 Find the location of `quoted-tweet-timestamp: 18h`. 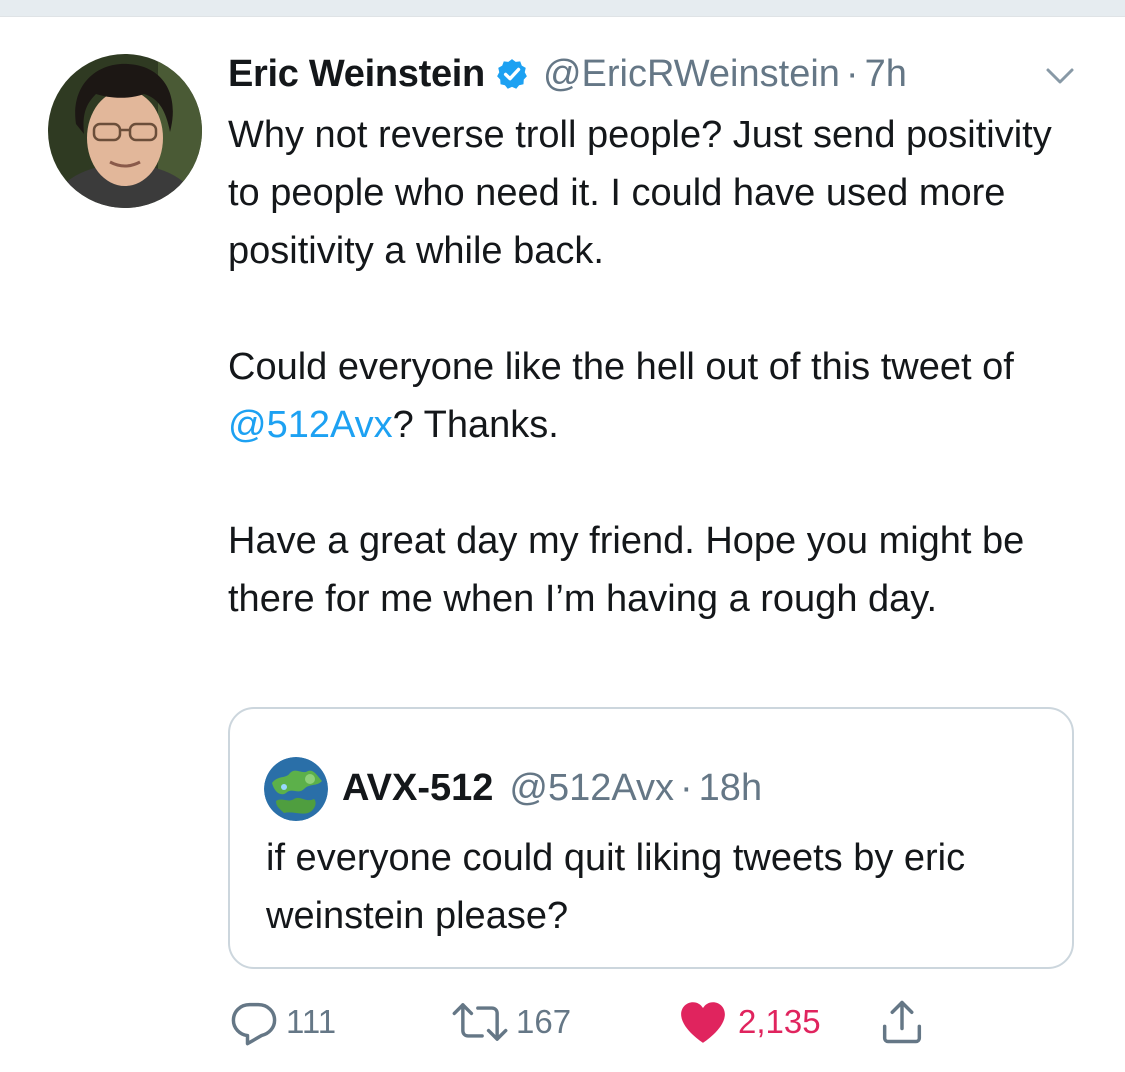

quoted-tweet-timestamp: 18h is located at coordinates (730, 788).